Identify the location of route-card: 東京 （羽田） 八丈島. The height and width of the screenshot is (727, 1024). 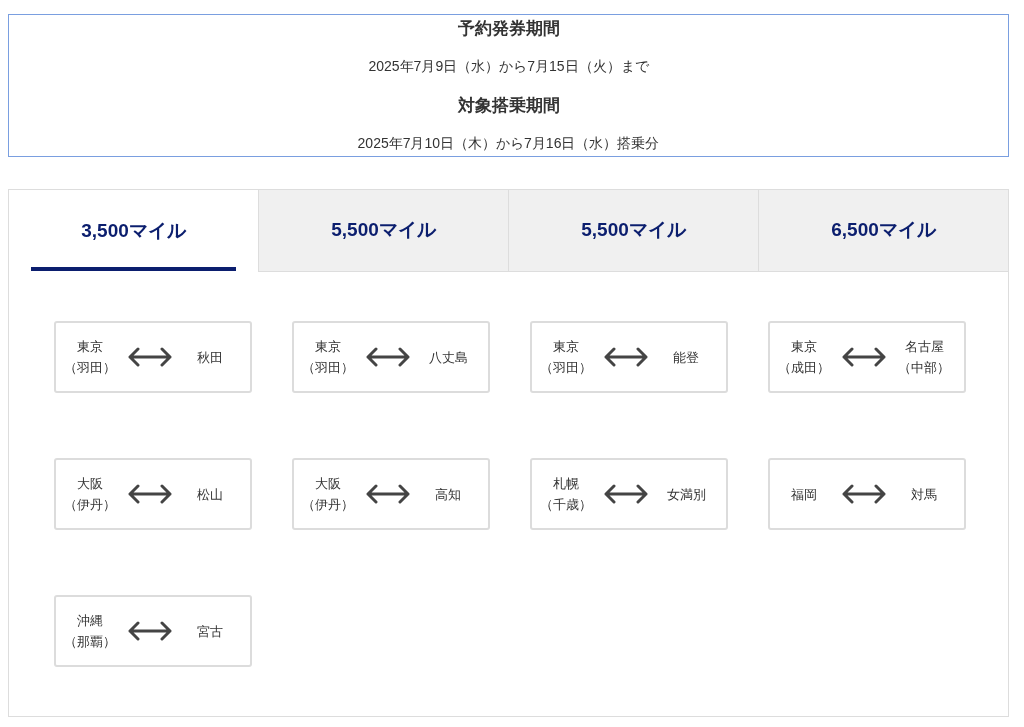
(391, 357).